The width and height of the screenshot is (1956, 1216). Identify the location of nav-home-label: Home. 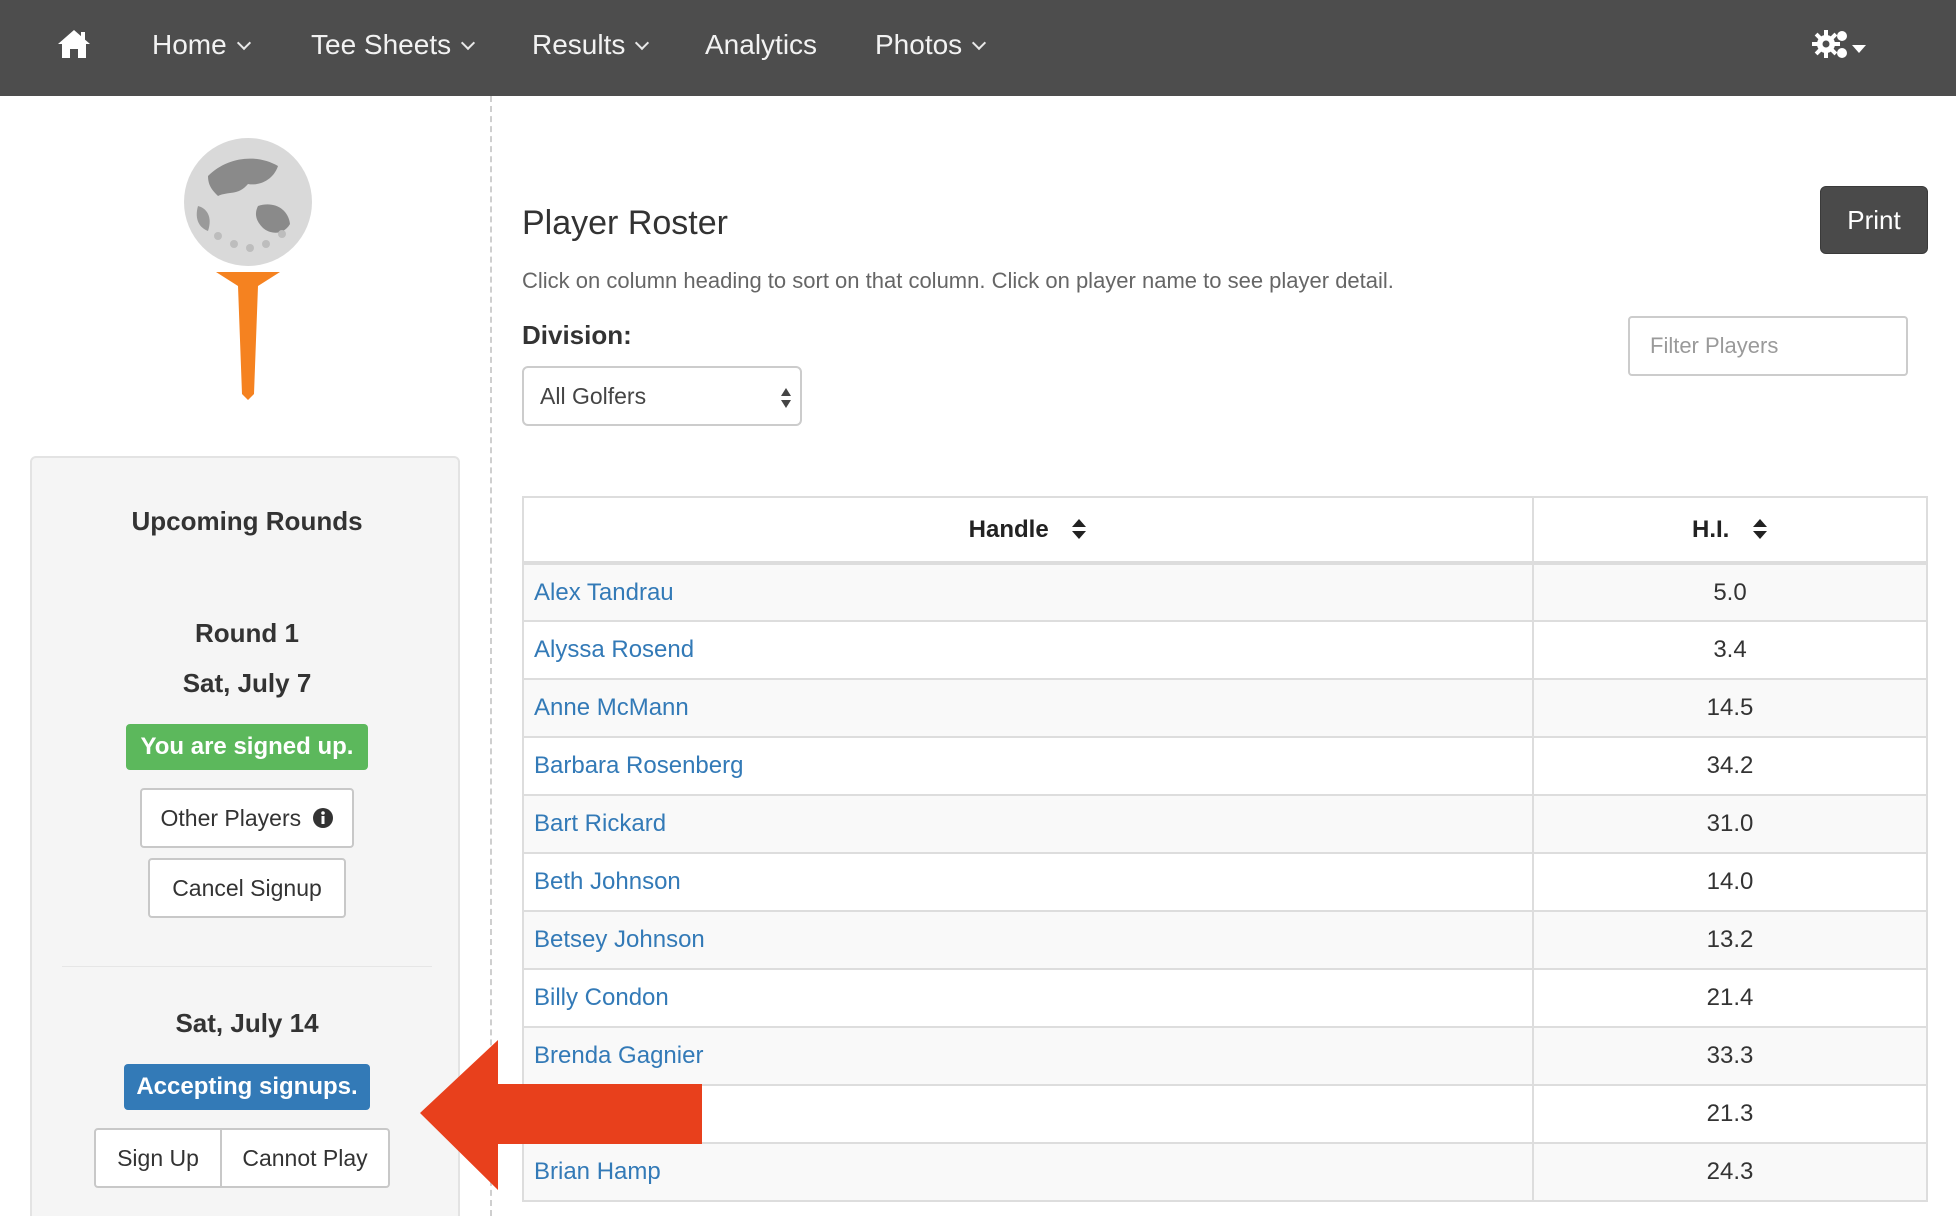
(189, 44).